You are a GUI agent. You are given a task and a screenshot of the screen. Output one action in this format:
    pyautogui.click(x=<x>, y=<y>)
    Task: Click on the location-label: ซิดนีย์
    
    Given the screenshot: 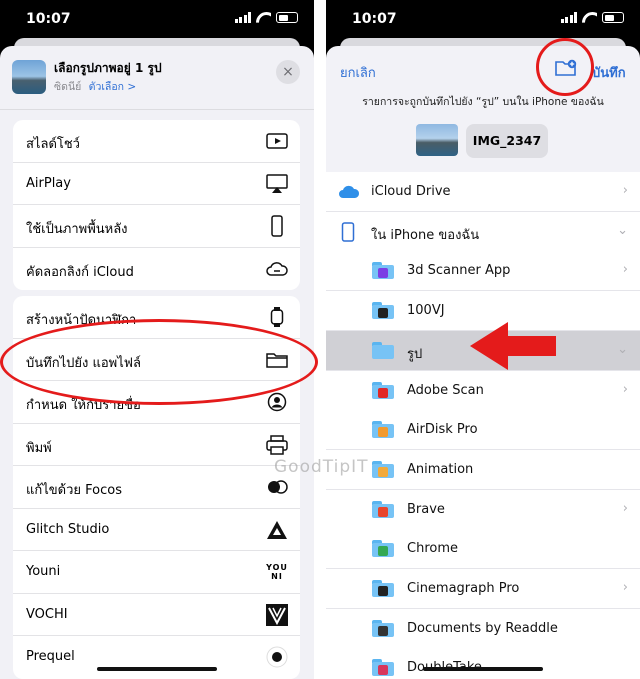 What is the action you would take?
    pyautogui.click(x=68, y=87)
    